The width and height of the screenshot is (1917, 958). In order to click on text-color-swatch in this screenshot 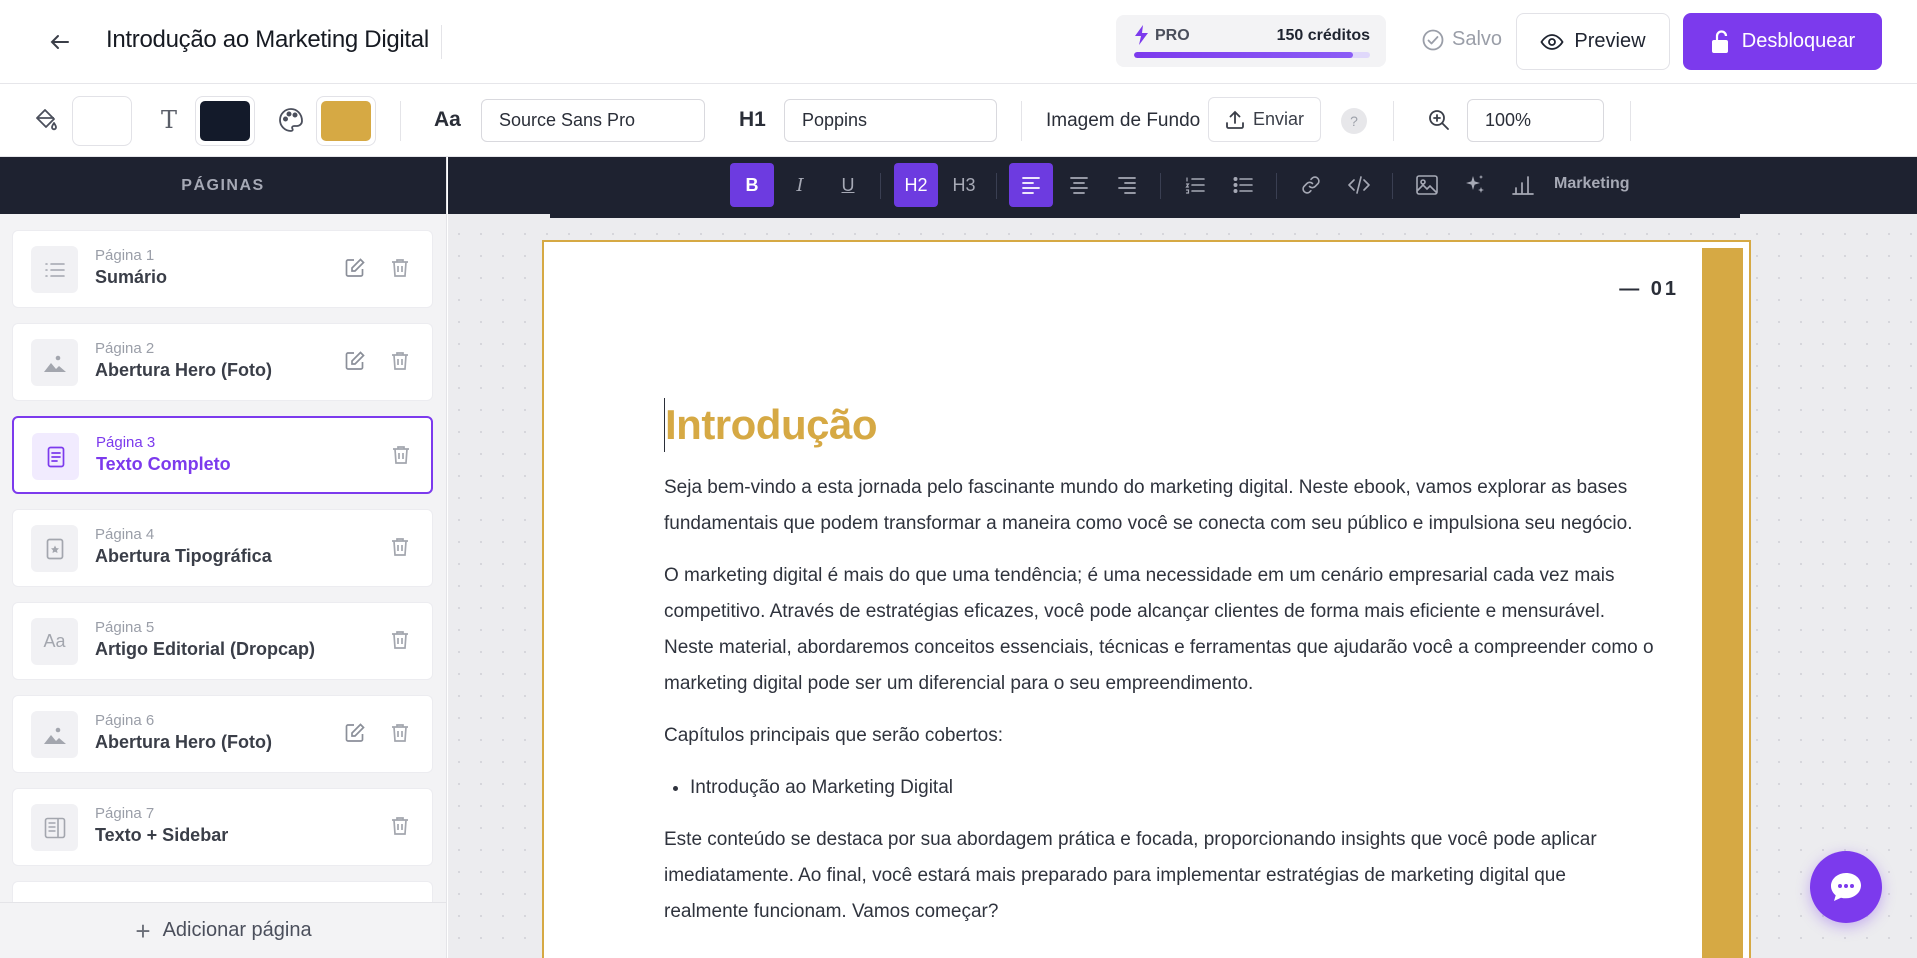, I will do `click(225, 121)`.